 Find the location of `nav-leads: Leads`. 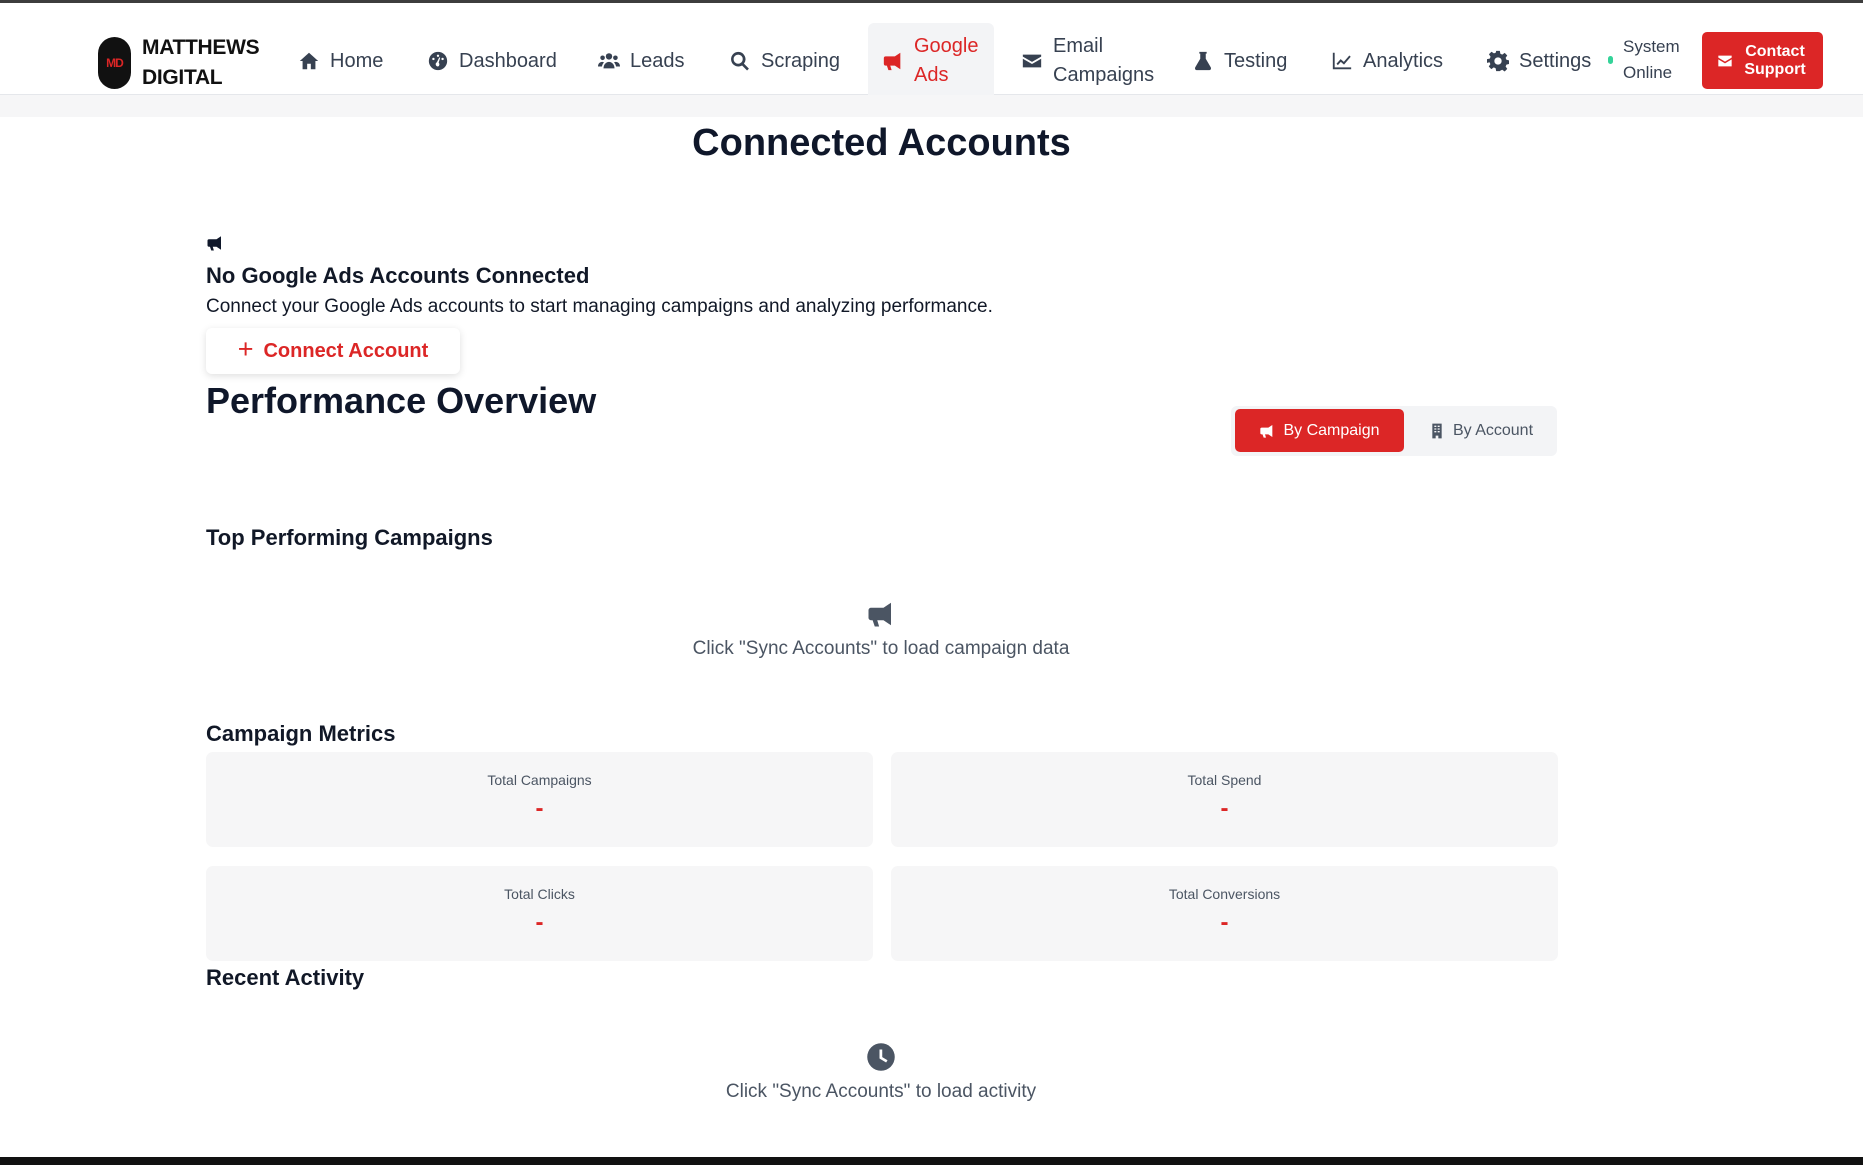

nav-leads: Leads is located at coordinates (641, 61).